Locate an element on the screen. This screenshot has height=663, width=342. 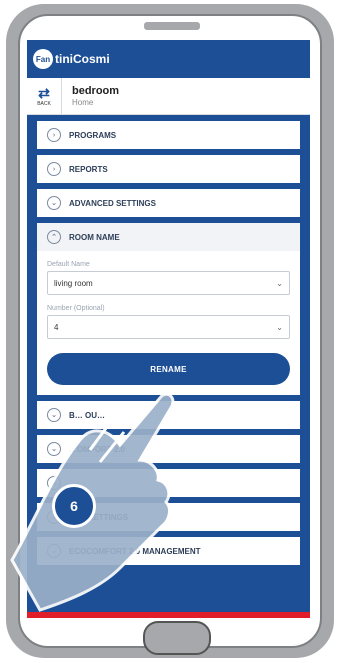
number-label: Number (Optional) is located at coordinates (76, 308).